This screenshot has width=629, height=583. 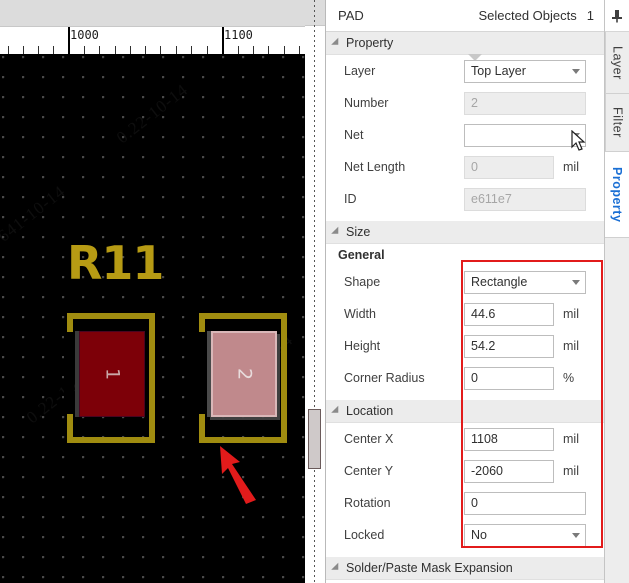 I want to click on center-x-field: 1108, so click(x=509, y=439).